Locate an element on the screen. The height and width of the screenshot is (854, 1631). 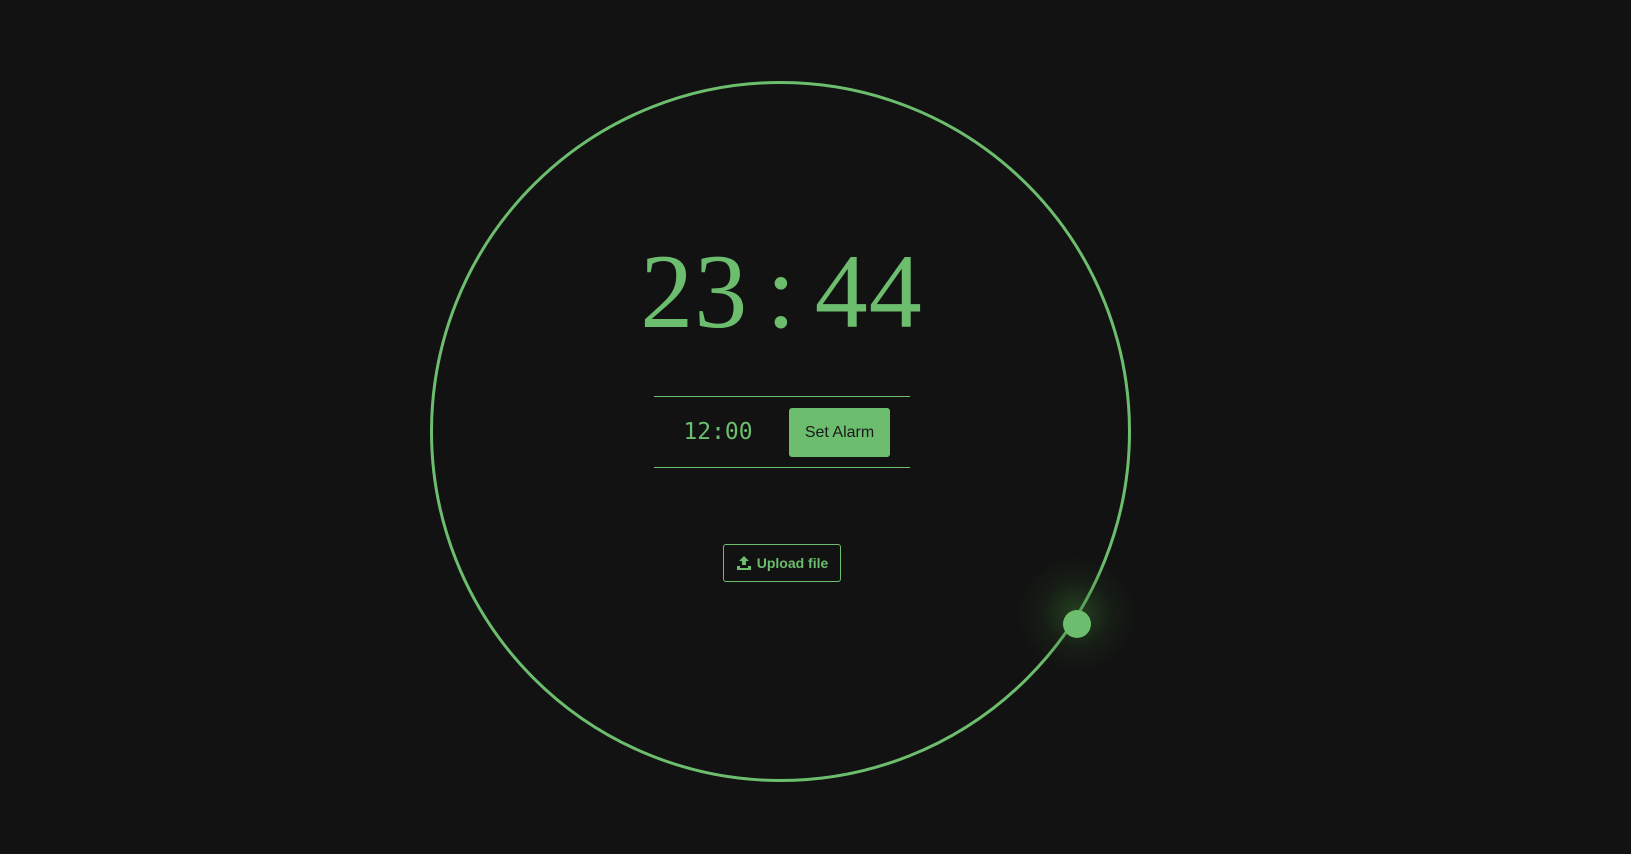
alarm-time-input is located at coordinates (718, 432).